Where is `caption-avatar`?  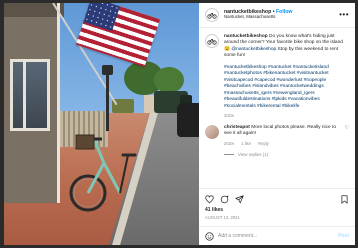
caption-avatar is located at coordinates (212, 41).